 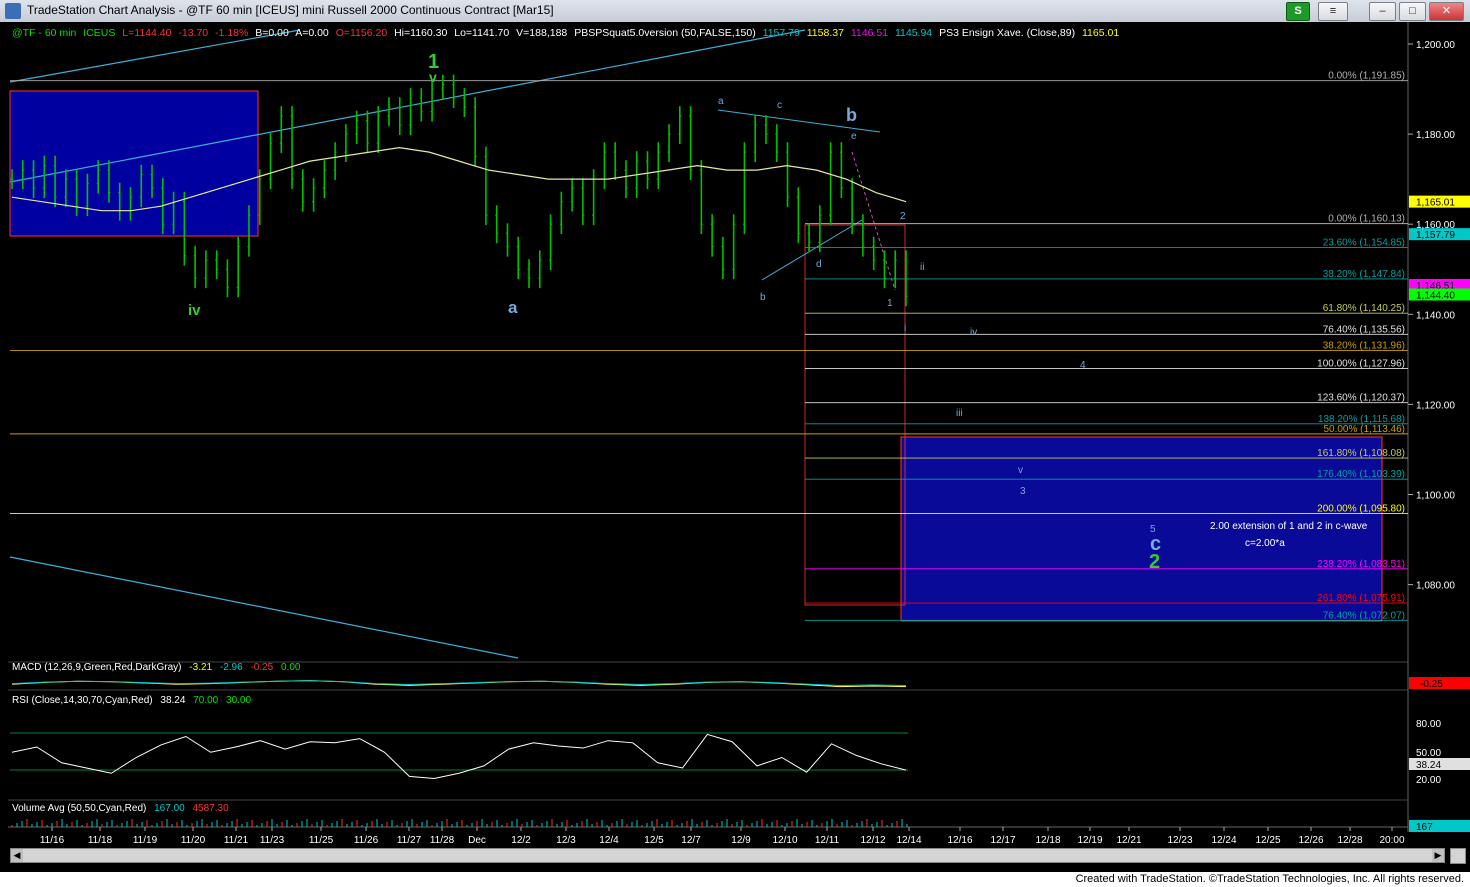 What do you see at coordinates (1364, 329) in the screenshot?
I see `fib-level-label: 76.40% (1,135.56)` at bounding box center [1364, 329].